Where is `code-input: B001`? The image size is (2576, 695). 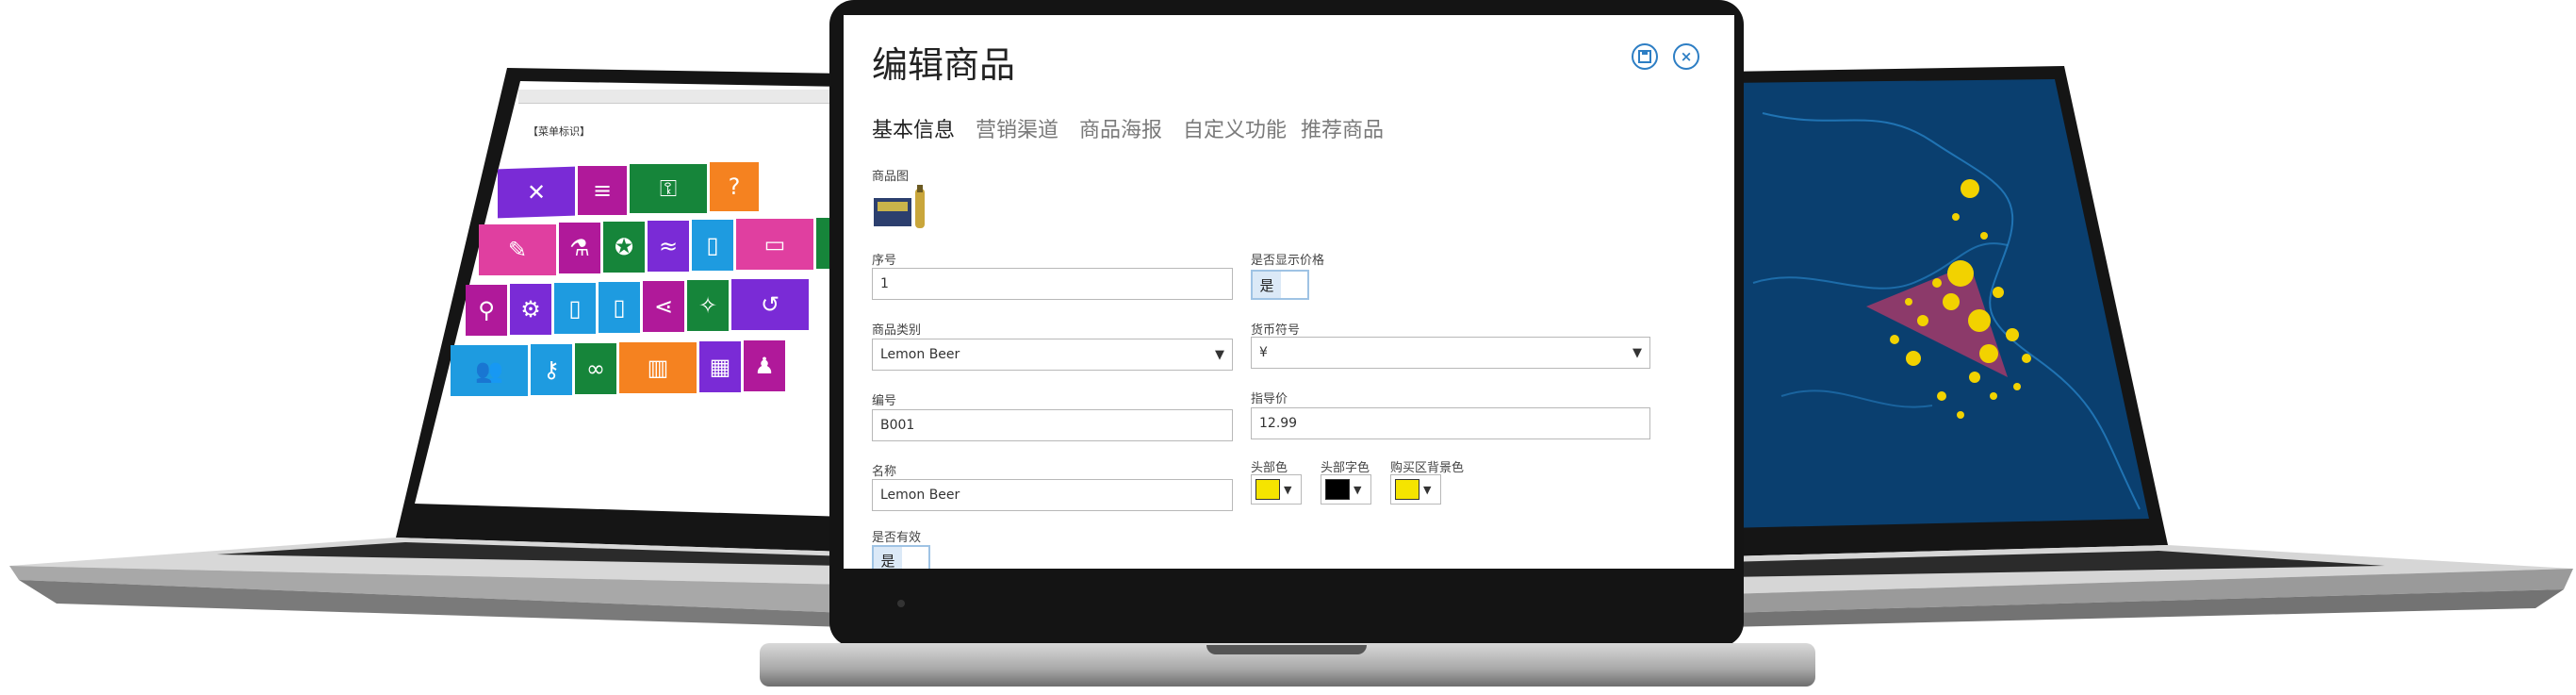
code-input: B001 is located at coordinates (1052, 425).